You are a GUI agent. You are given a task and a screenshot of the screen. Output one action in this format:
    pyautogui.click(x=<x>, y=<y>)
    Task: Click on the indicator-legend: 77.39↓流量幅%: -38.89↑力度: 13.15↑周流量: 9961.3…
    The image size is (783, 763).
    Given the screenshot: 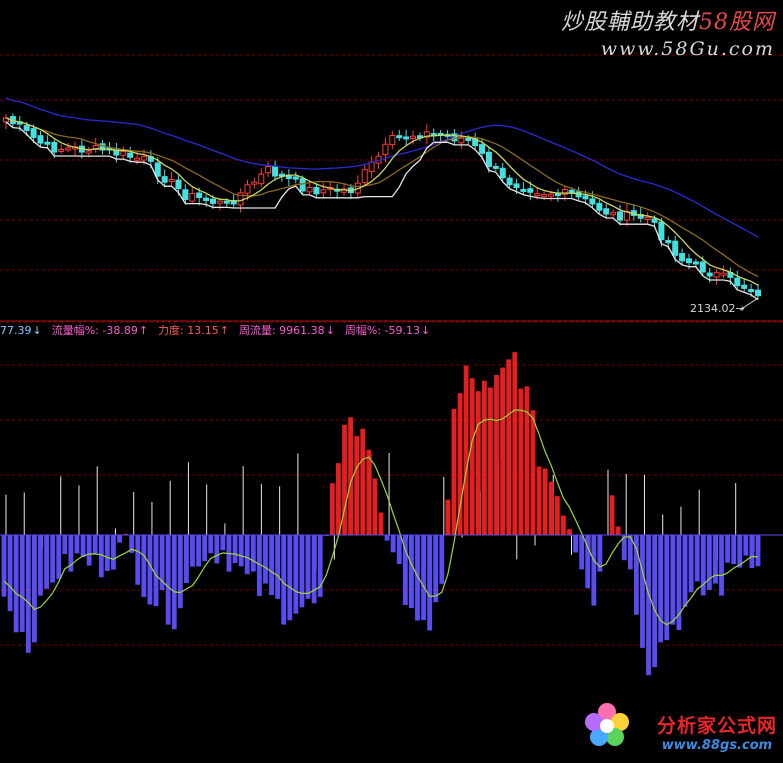 What is the action you would take?
    pyautogui.click(x=220, y=330)
    